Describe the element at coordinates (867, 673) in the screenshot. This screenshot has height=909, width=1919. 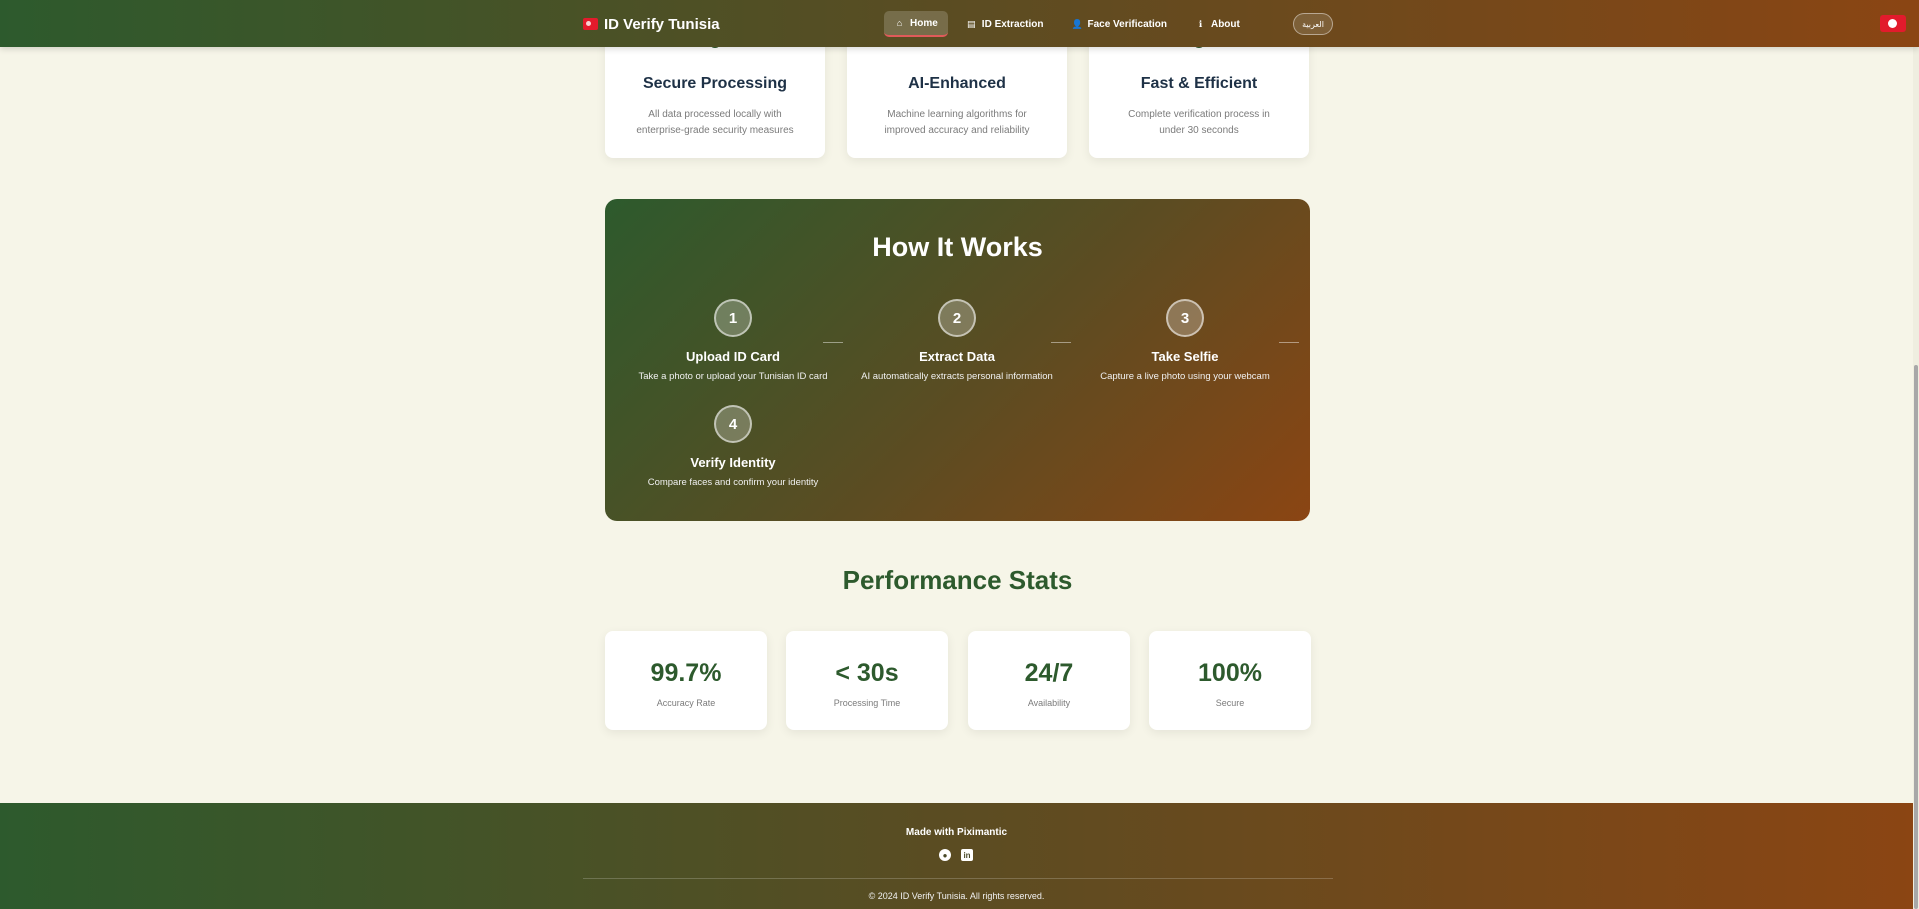
I see `stat-value: < 30s` at that location.